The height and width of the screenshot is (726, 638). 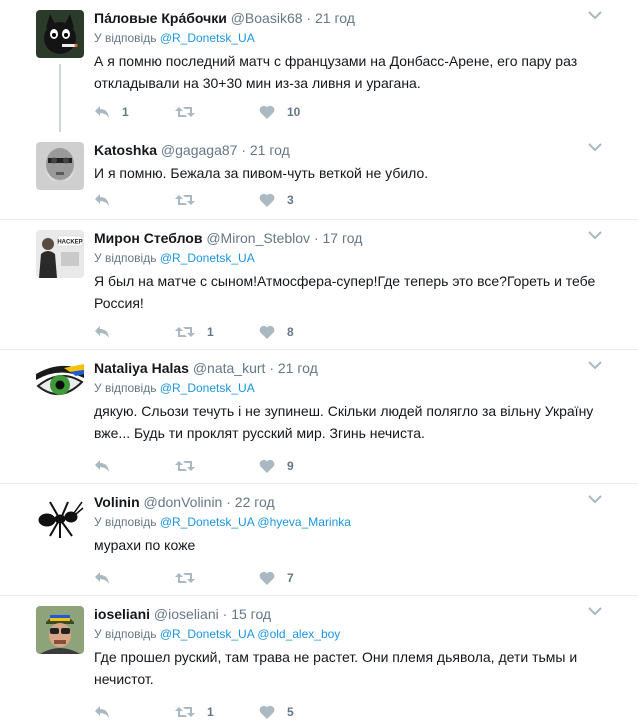 What do you see at coordinates (276, 712) in the screenshot?
I see `like-button: 5` at bounding box center [276, 712].